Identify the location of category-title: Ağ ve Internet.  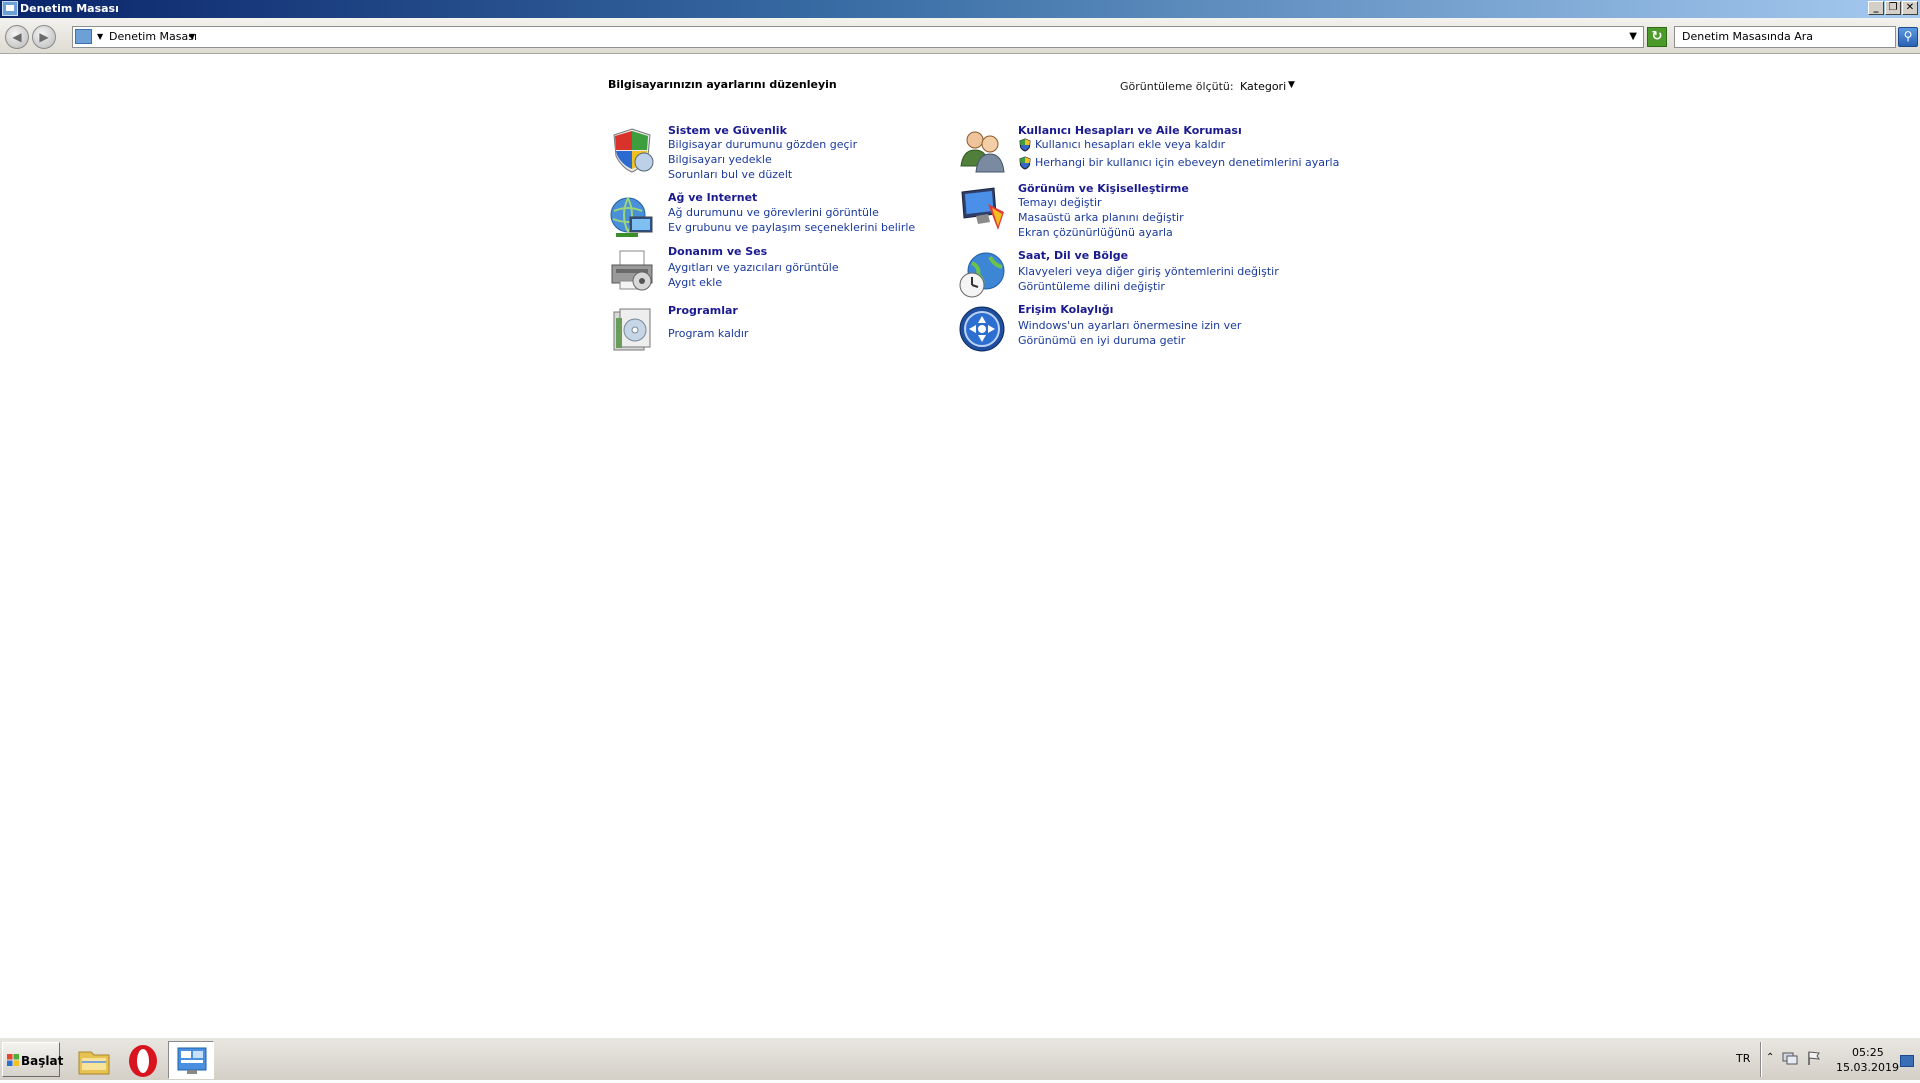
(712, 197).